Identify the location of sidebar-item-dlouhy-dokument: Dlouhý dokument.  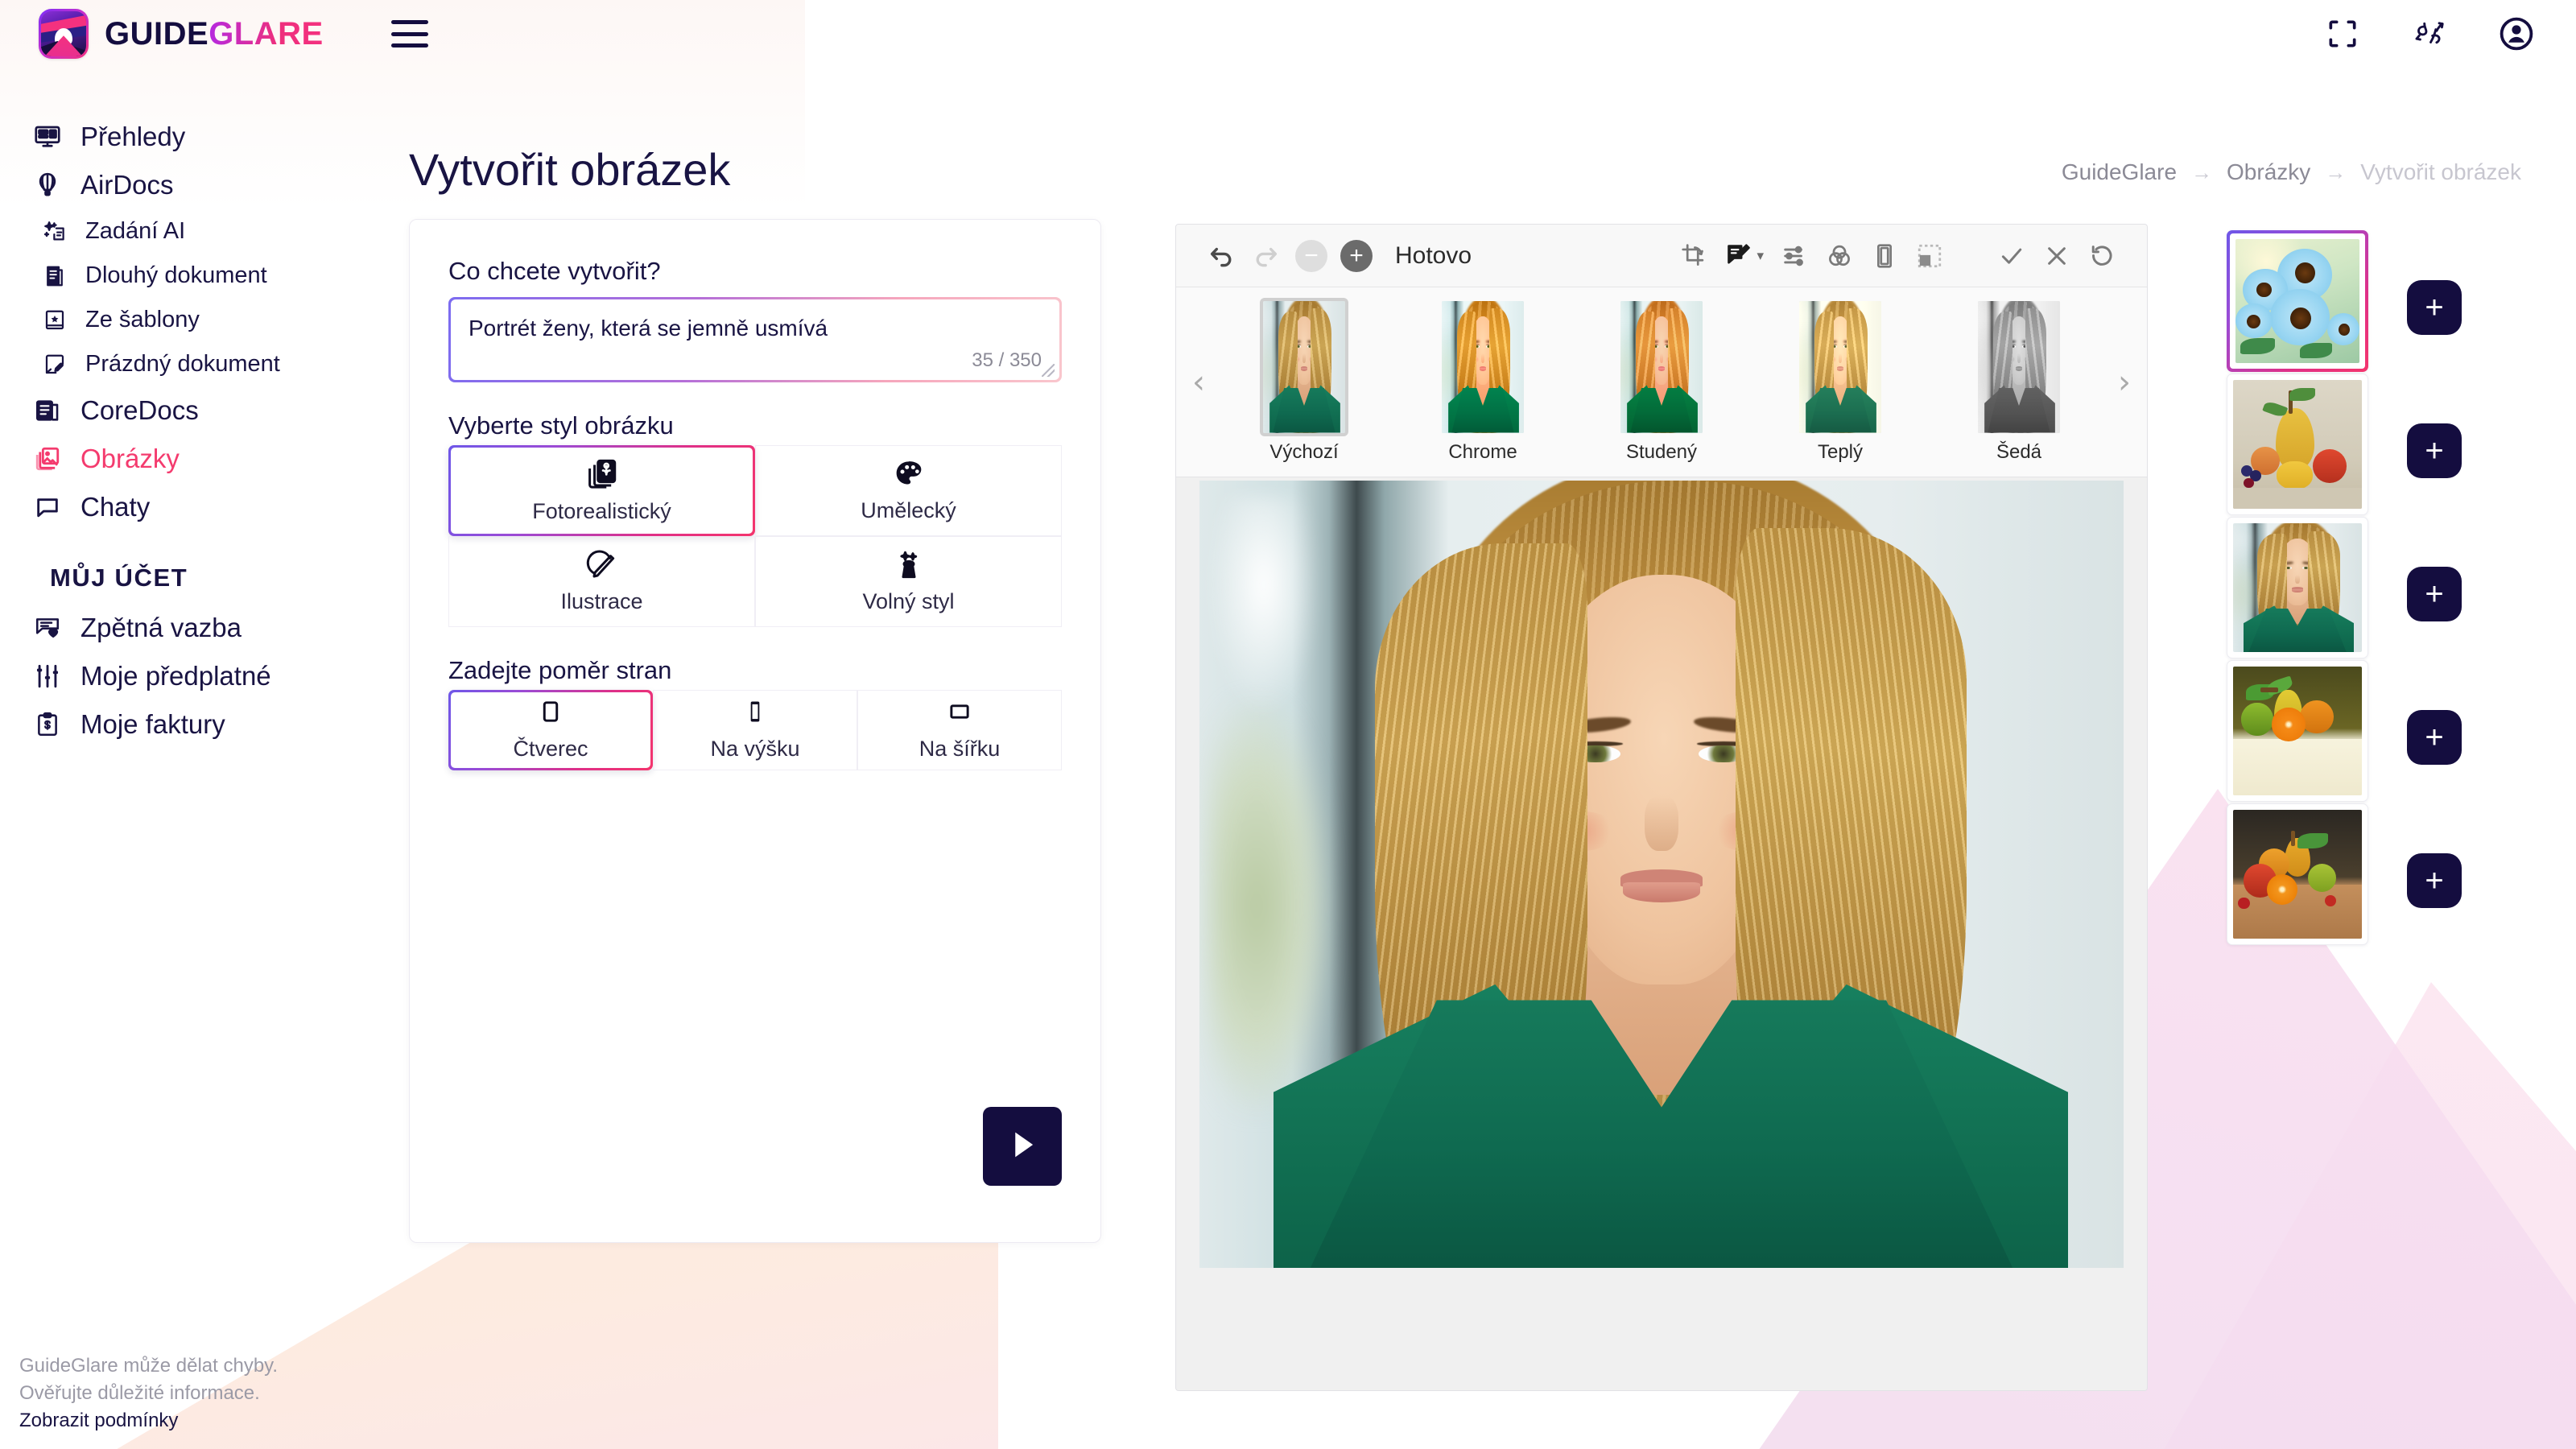
(189, 276).